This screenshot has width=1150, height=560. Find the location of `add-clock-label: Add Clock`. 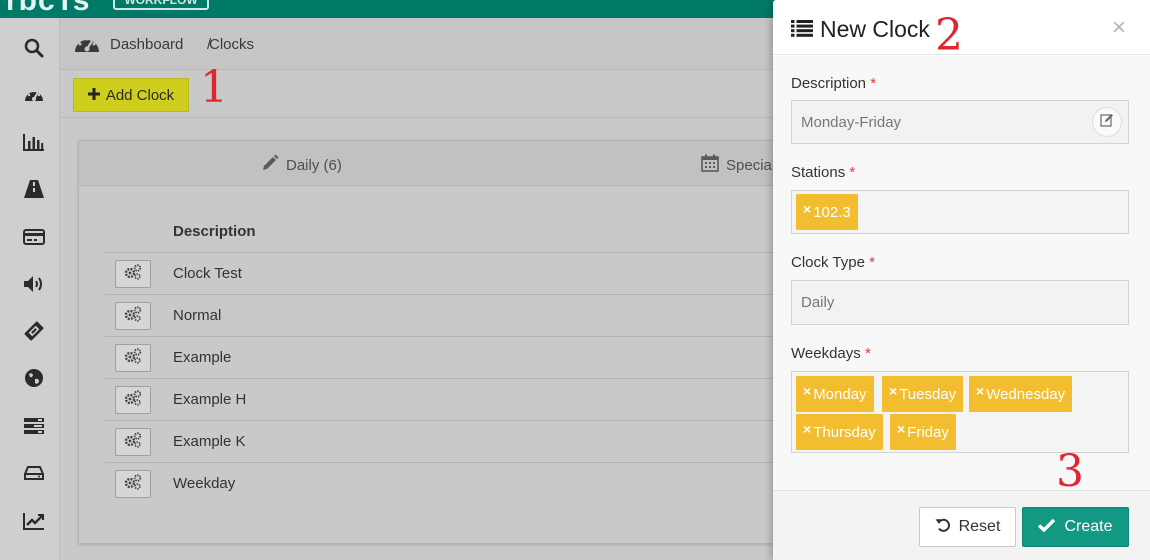

add-clock-label: Add Clock is located at coordinates (140, 95).